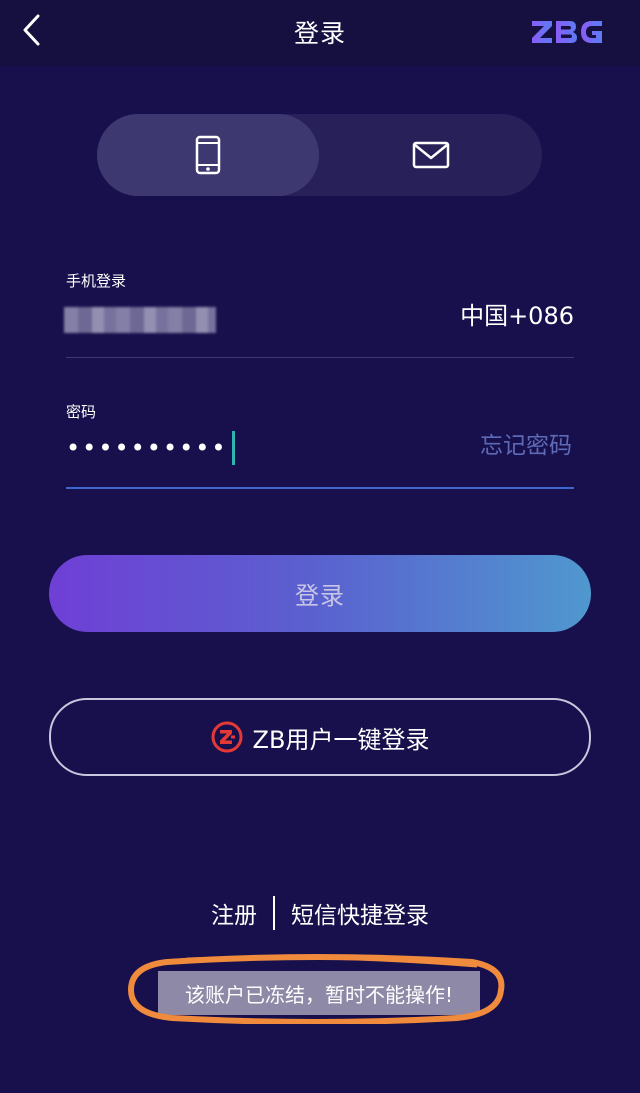 Image resolution: width=640 pixels, height=1093 pixels. I want to click on tab-phone, so click(208, 155).